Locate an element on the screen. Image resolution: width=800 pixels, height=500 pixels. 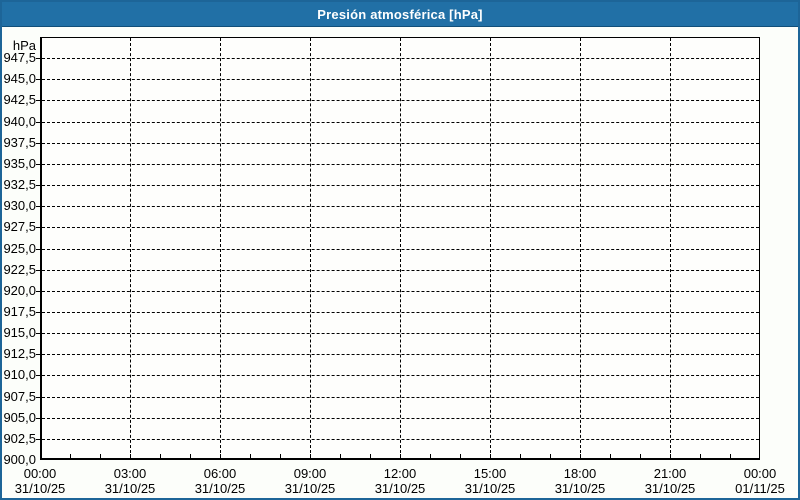
x-axis-label: 00:00 31/10/25 is located at coordinates (41, 481).